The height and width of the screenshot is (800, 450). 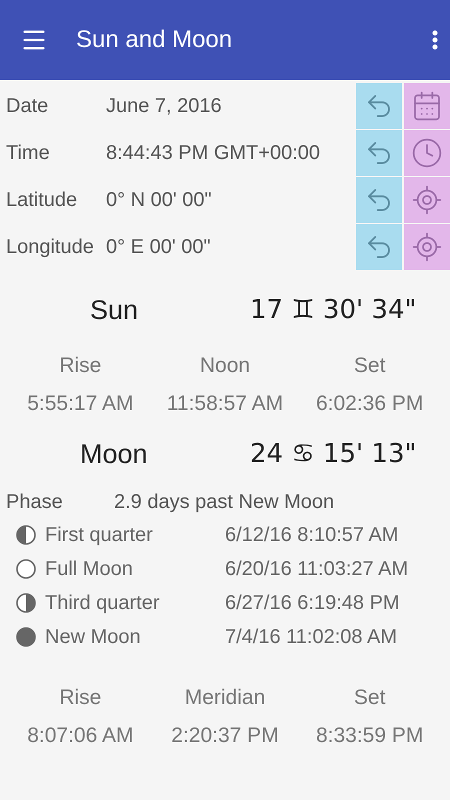 What do you see at coordinates (311, 637) in the screenshot?
I see `phase-time: 7/4/16 11:02:08 AM` at bounding box center [311, 637].